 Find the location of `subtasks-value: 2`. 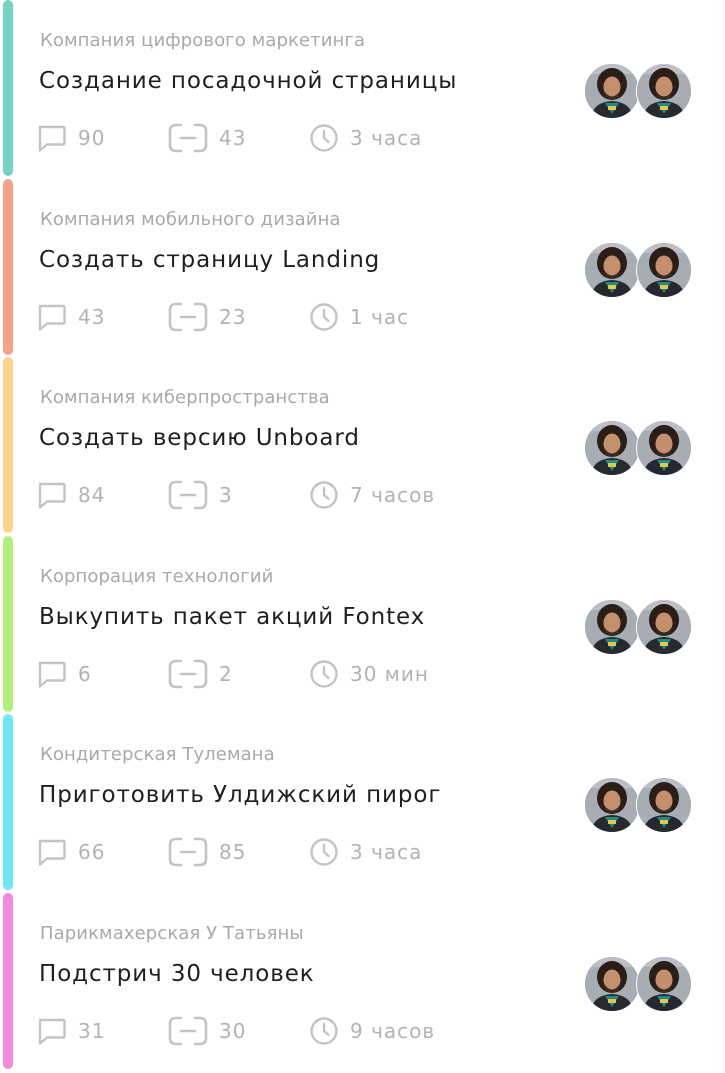

subtasks-value: 2 is located at coordinates (226, 673).